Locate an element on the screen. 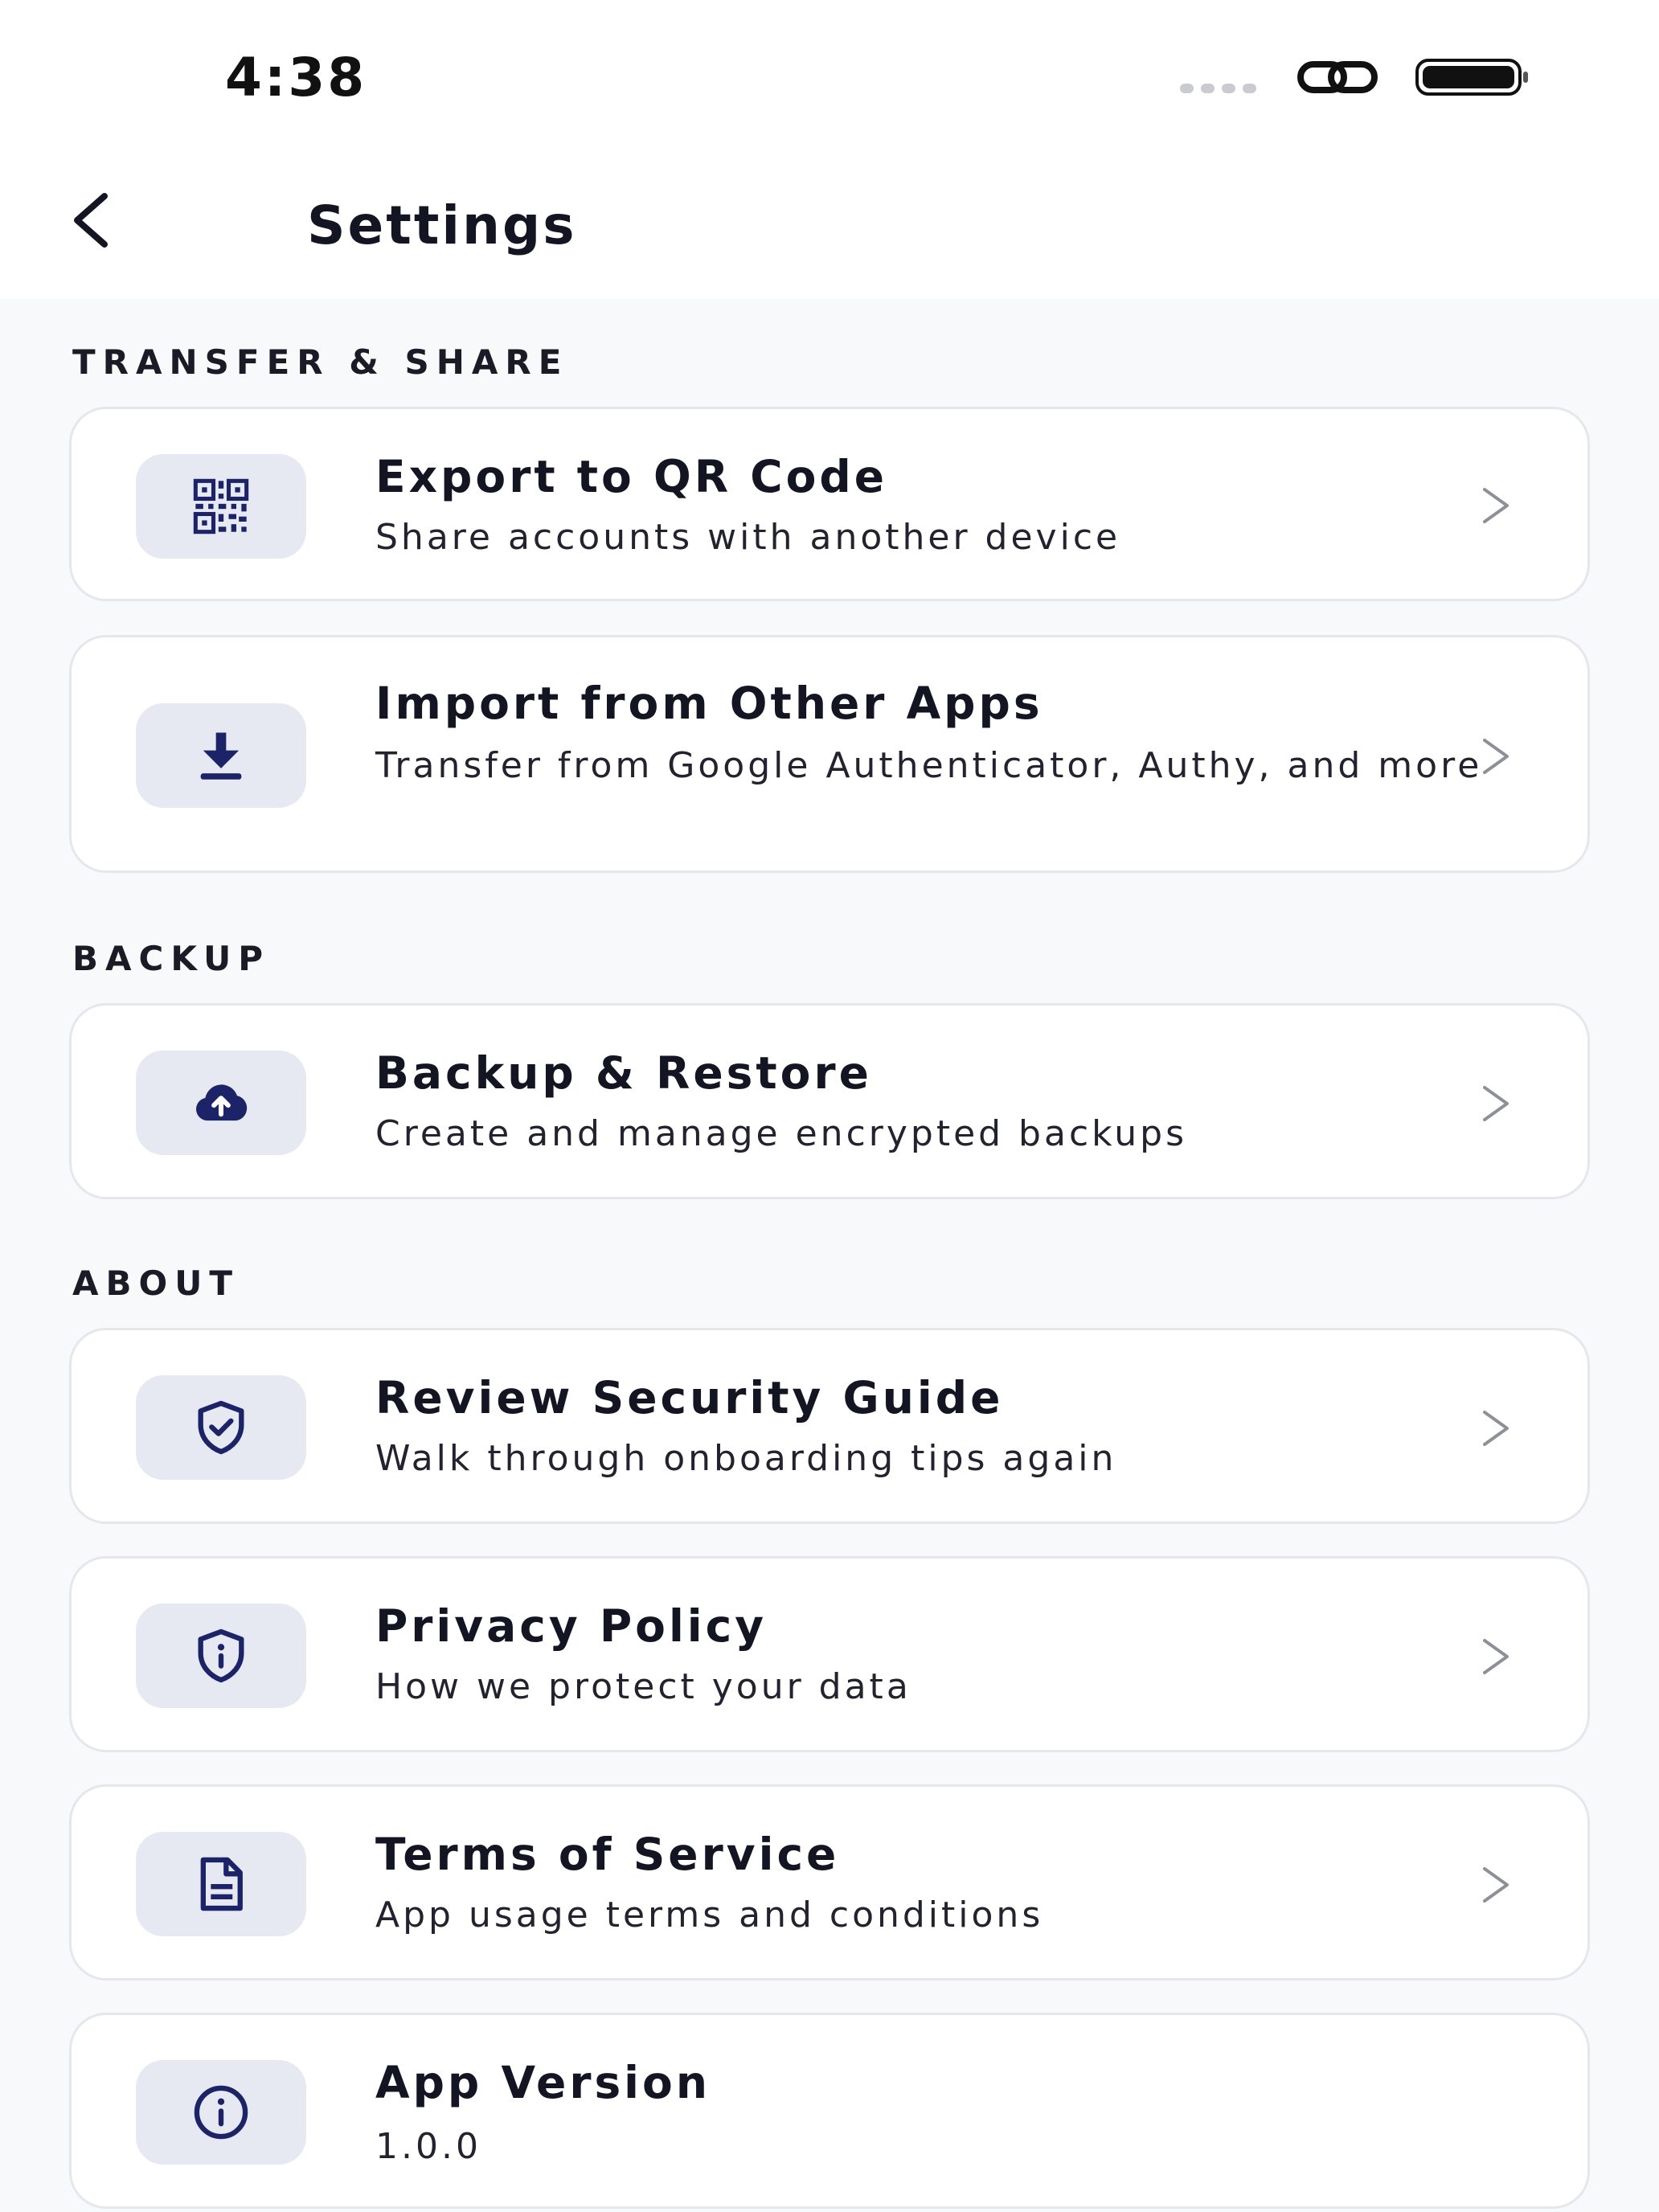 The image size is (1659, 2212). download-icon is located at coordinates (221, 756).